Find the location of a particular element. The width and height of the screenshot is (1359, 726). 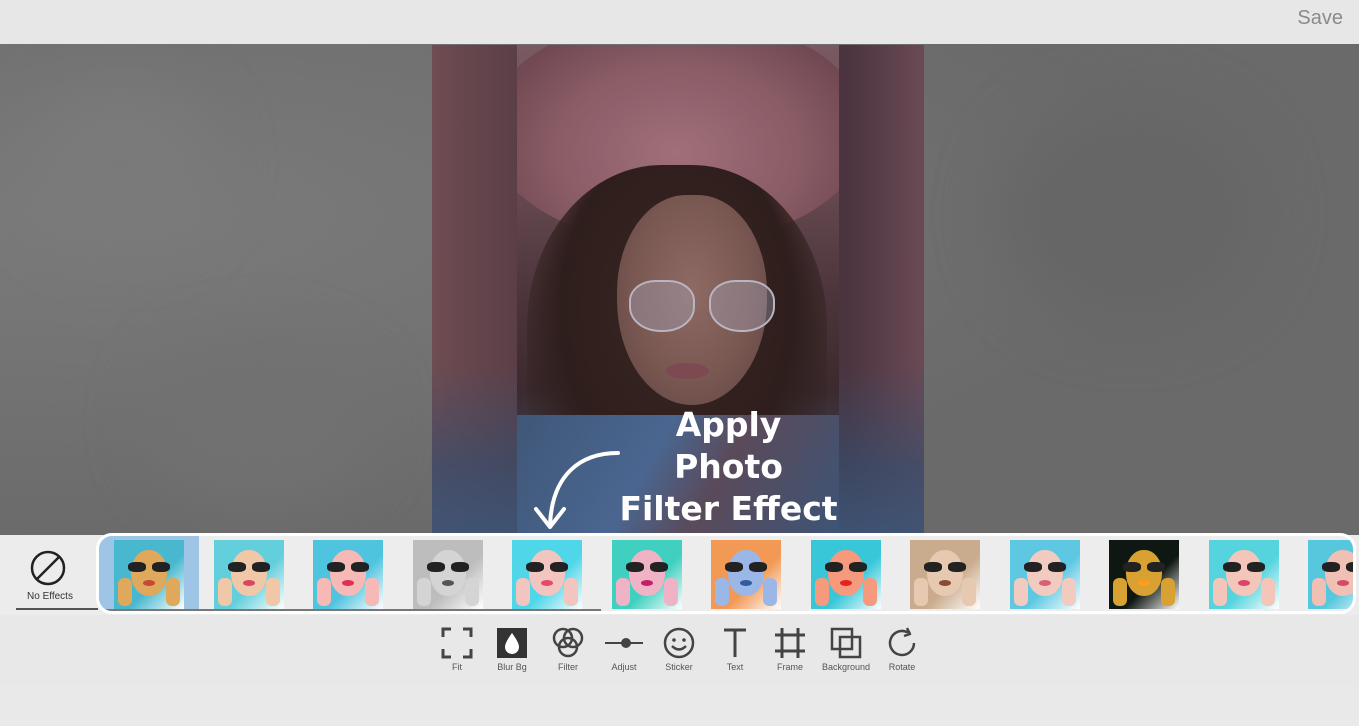

filter-circles-icon is located at coordinates (568, 642).